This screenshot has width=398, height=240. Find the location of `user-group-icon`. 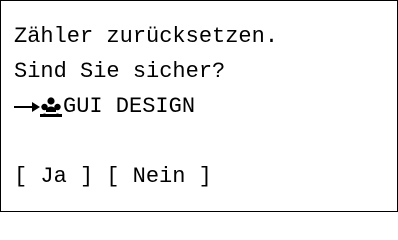

user-group-icon is located at coordinates (51, 106).